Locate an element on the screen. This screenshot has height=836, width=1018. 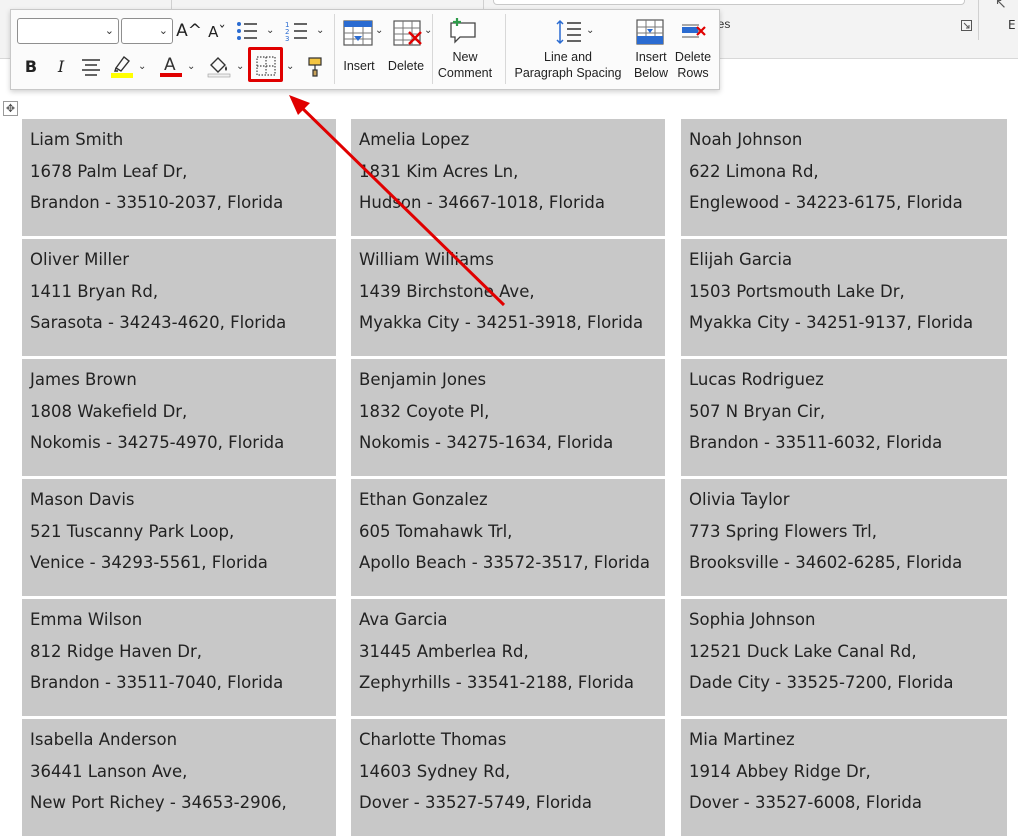
new-comment-label-line2: Comment is located at coordinates (465, 73).